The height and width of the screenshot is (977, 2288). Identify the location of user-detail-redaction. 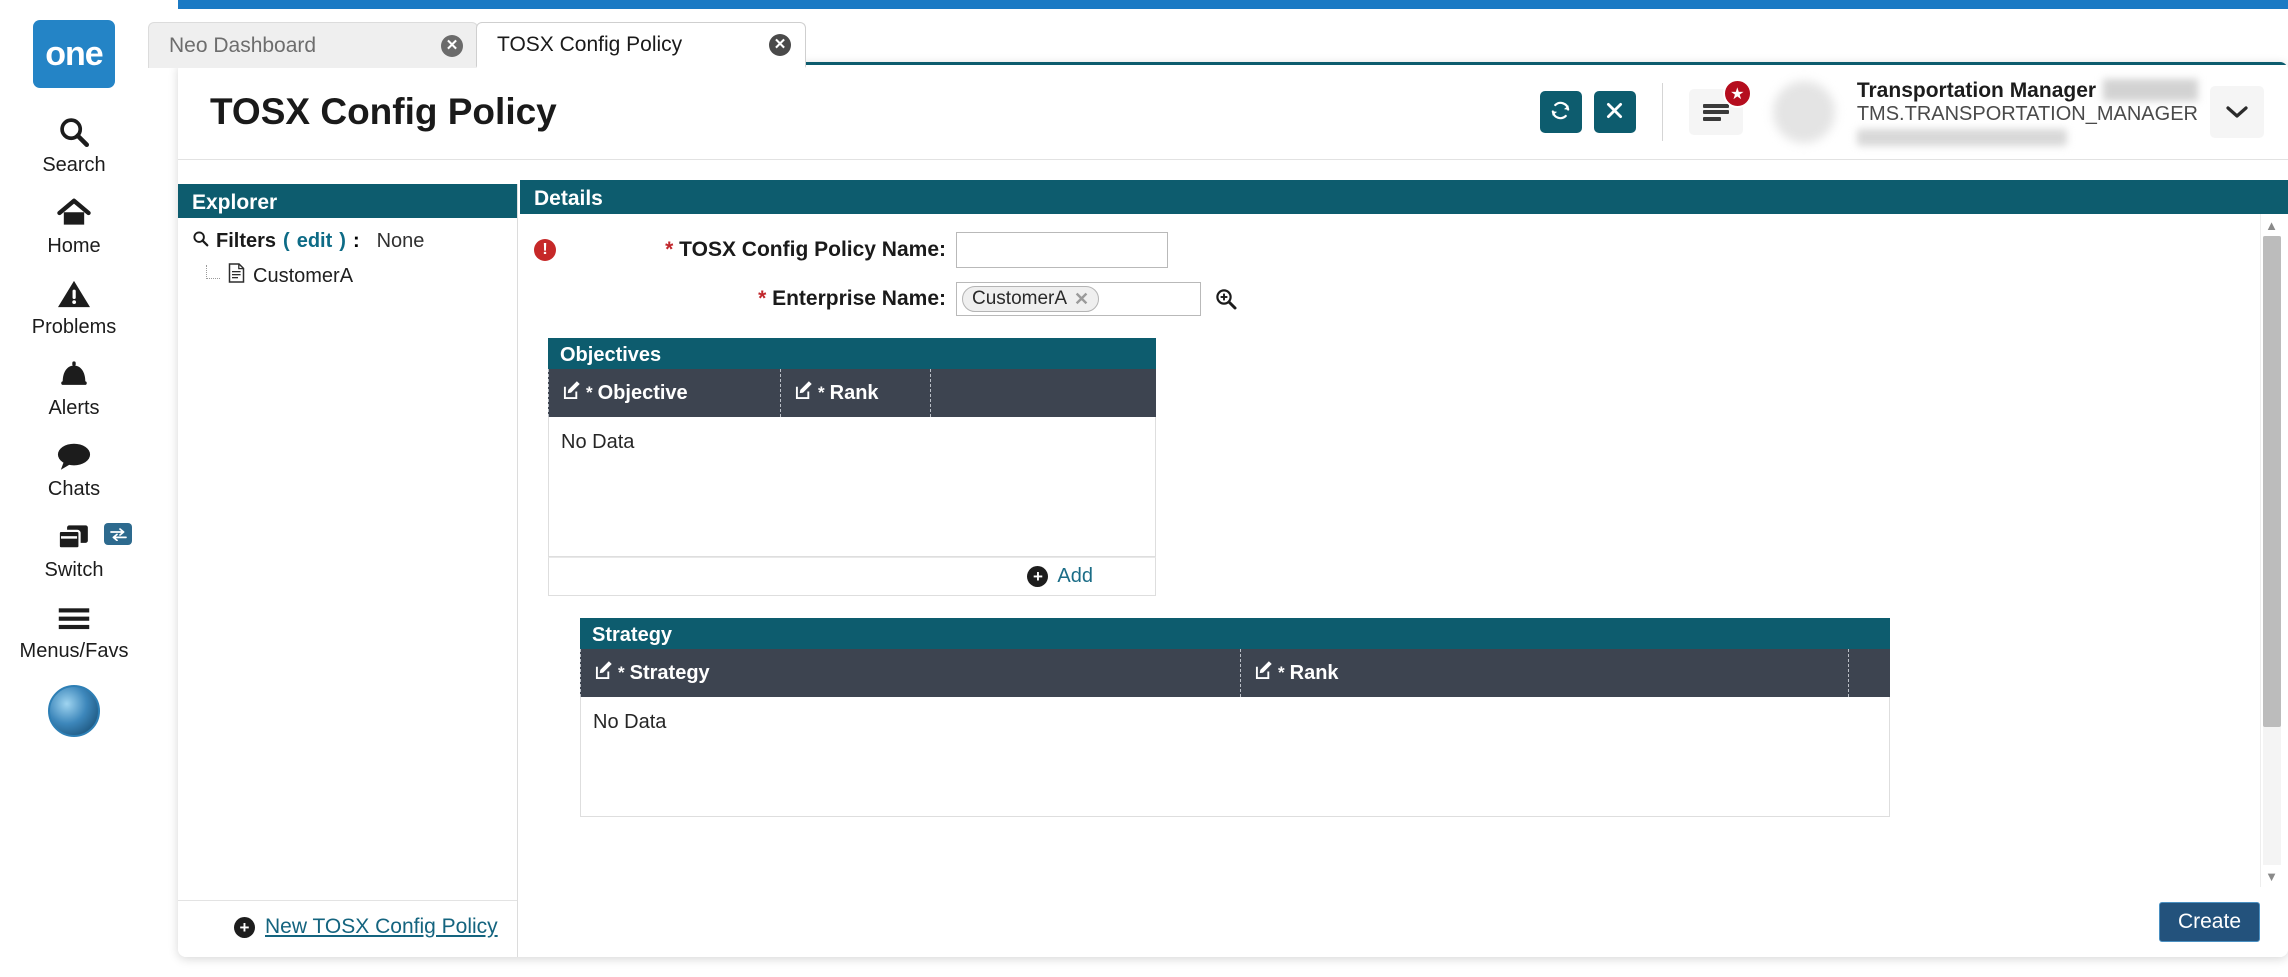
(1961, 137).